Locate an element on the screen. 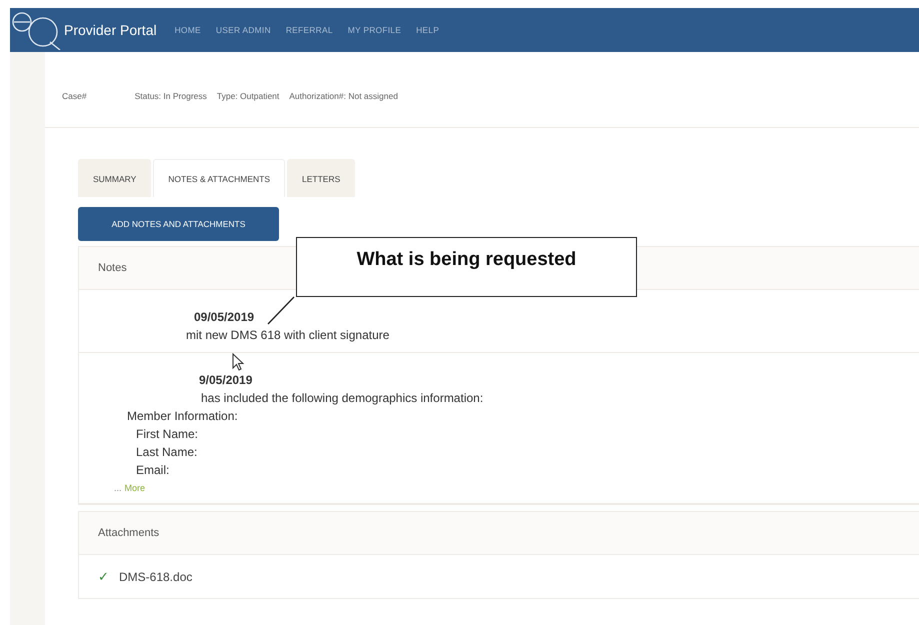 The image size is (919, 625). note-date: 9/05/2019 is located at coordinates (225, 380).